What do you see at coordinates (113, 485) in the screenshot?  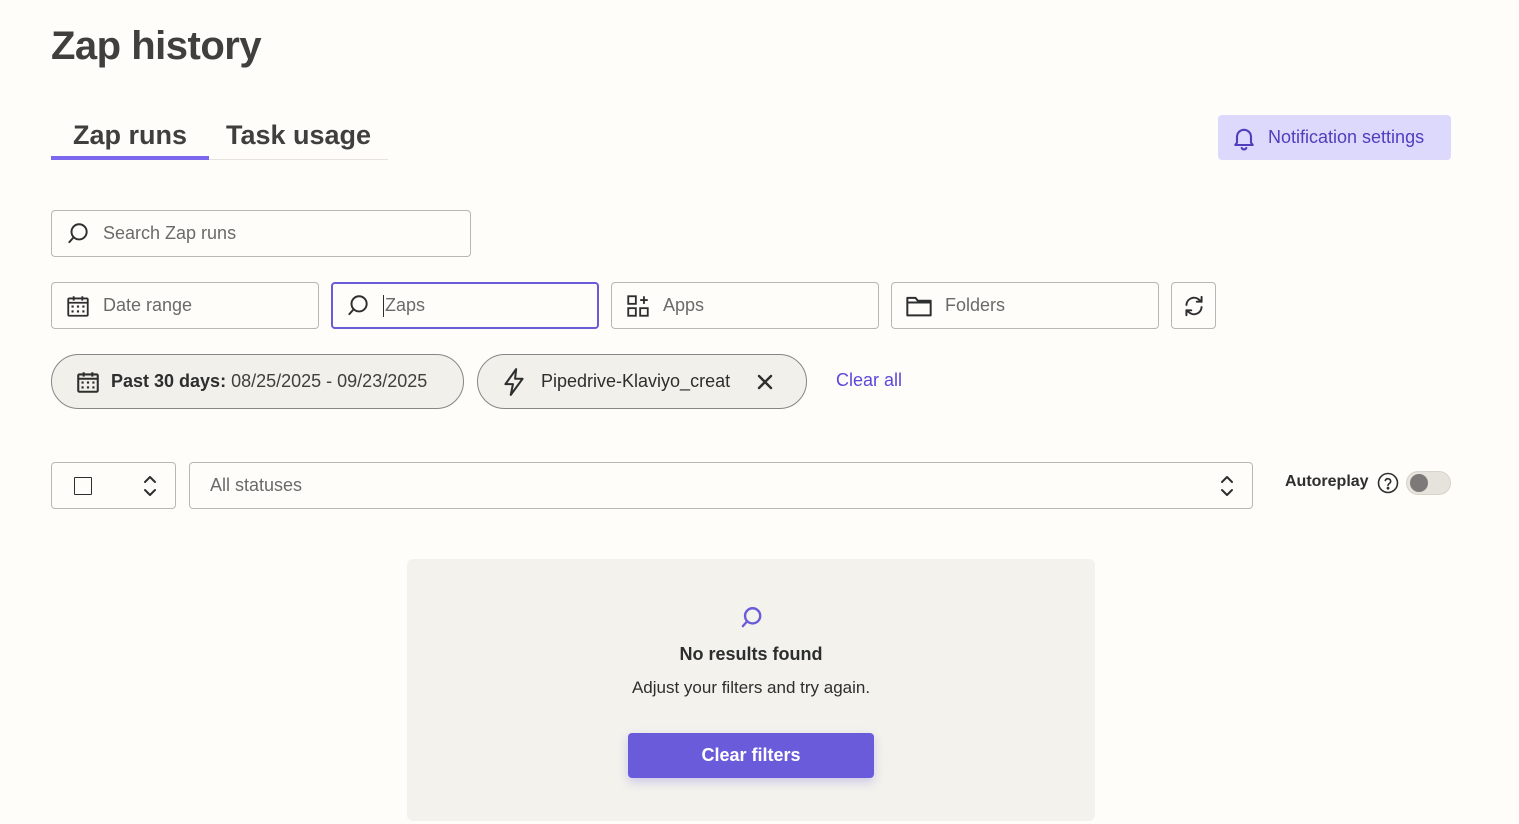 I see `bulk-select-dropdown` at bounding box center [113, 485].